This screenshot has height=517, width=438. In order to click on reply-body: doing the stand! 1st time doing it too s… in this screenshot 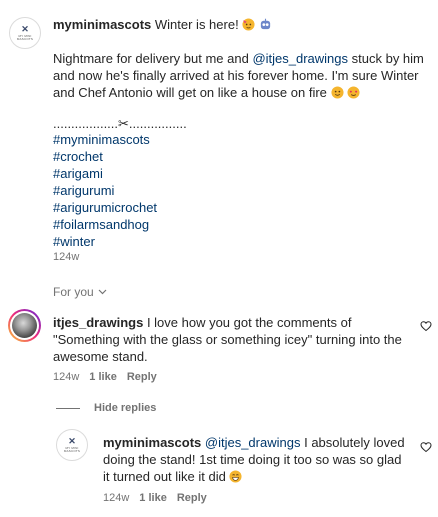, I will do `click(252, 459)`.